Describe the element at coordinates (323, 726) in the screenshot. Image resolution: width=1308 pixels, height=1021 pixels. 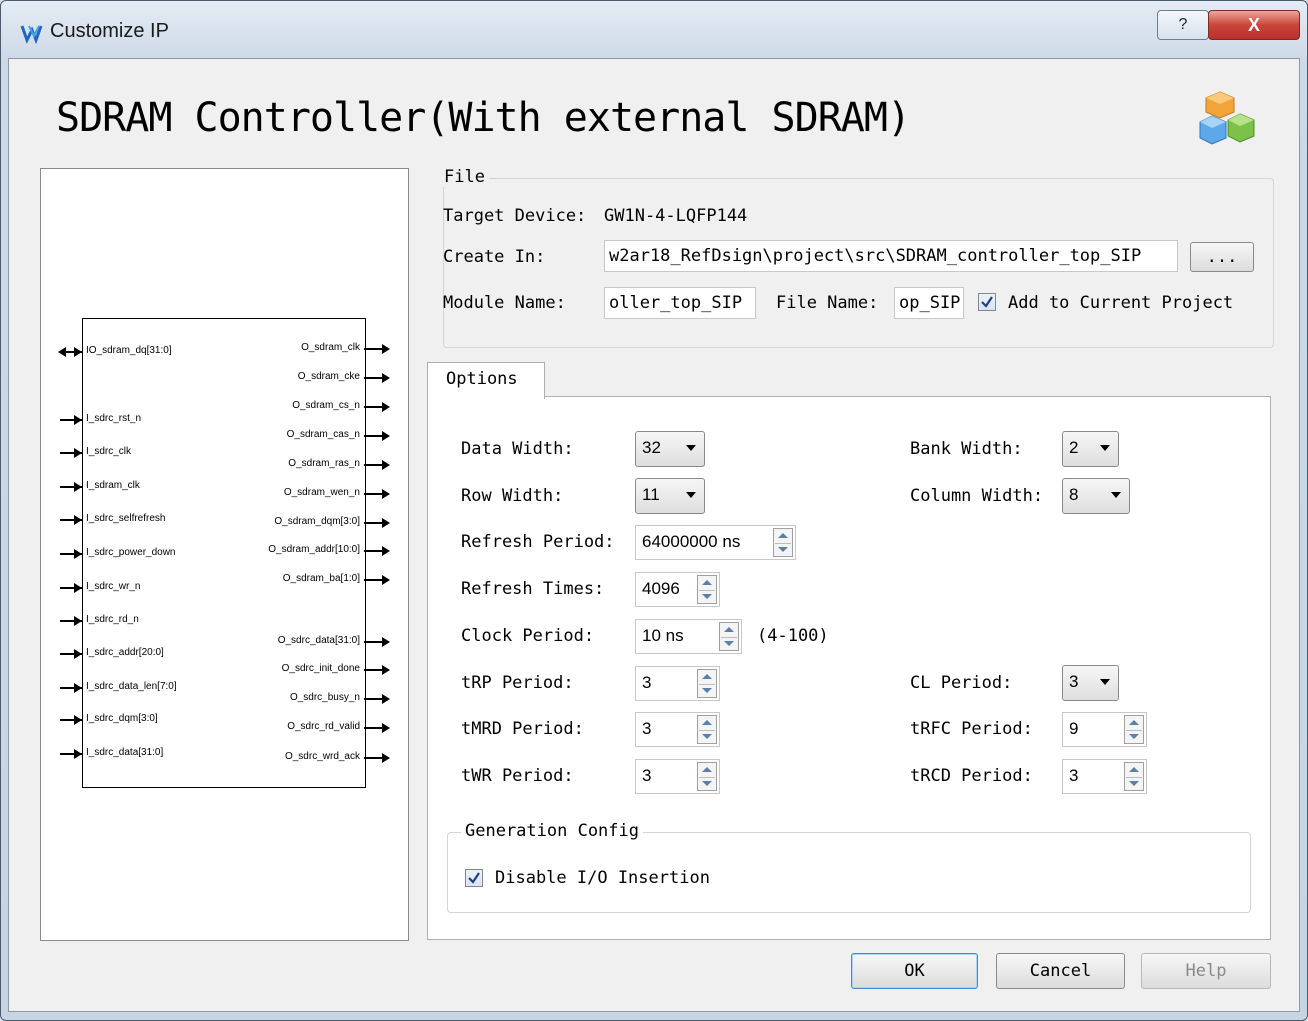
I see `pin-label-right: O_sdrc_rd_valid` at that location.